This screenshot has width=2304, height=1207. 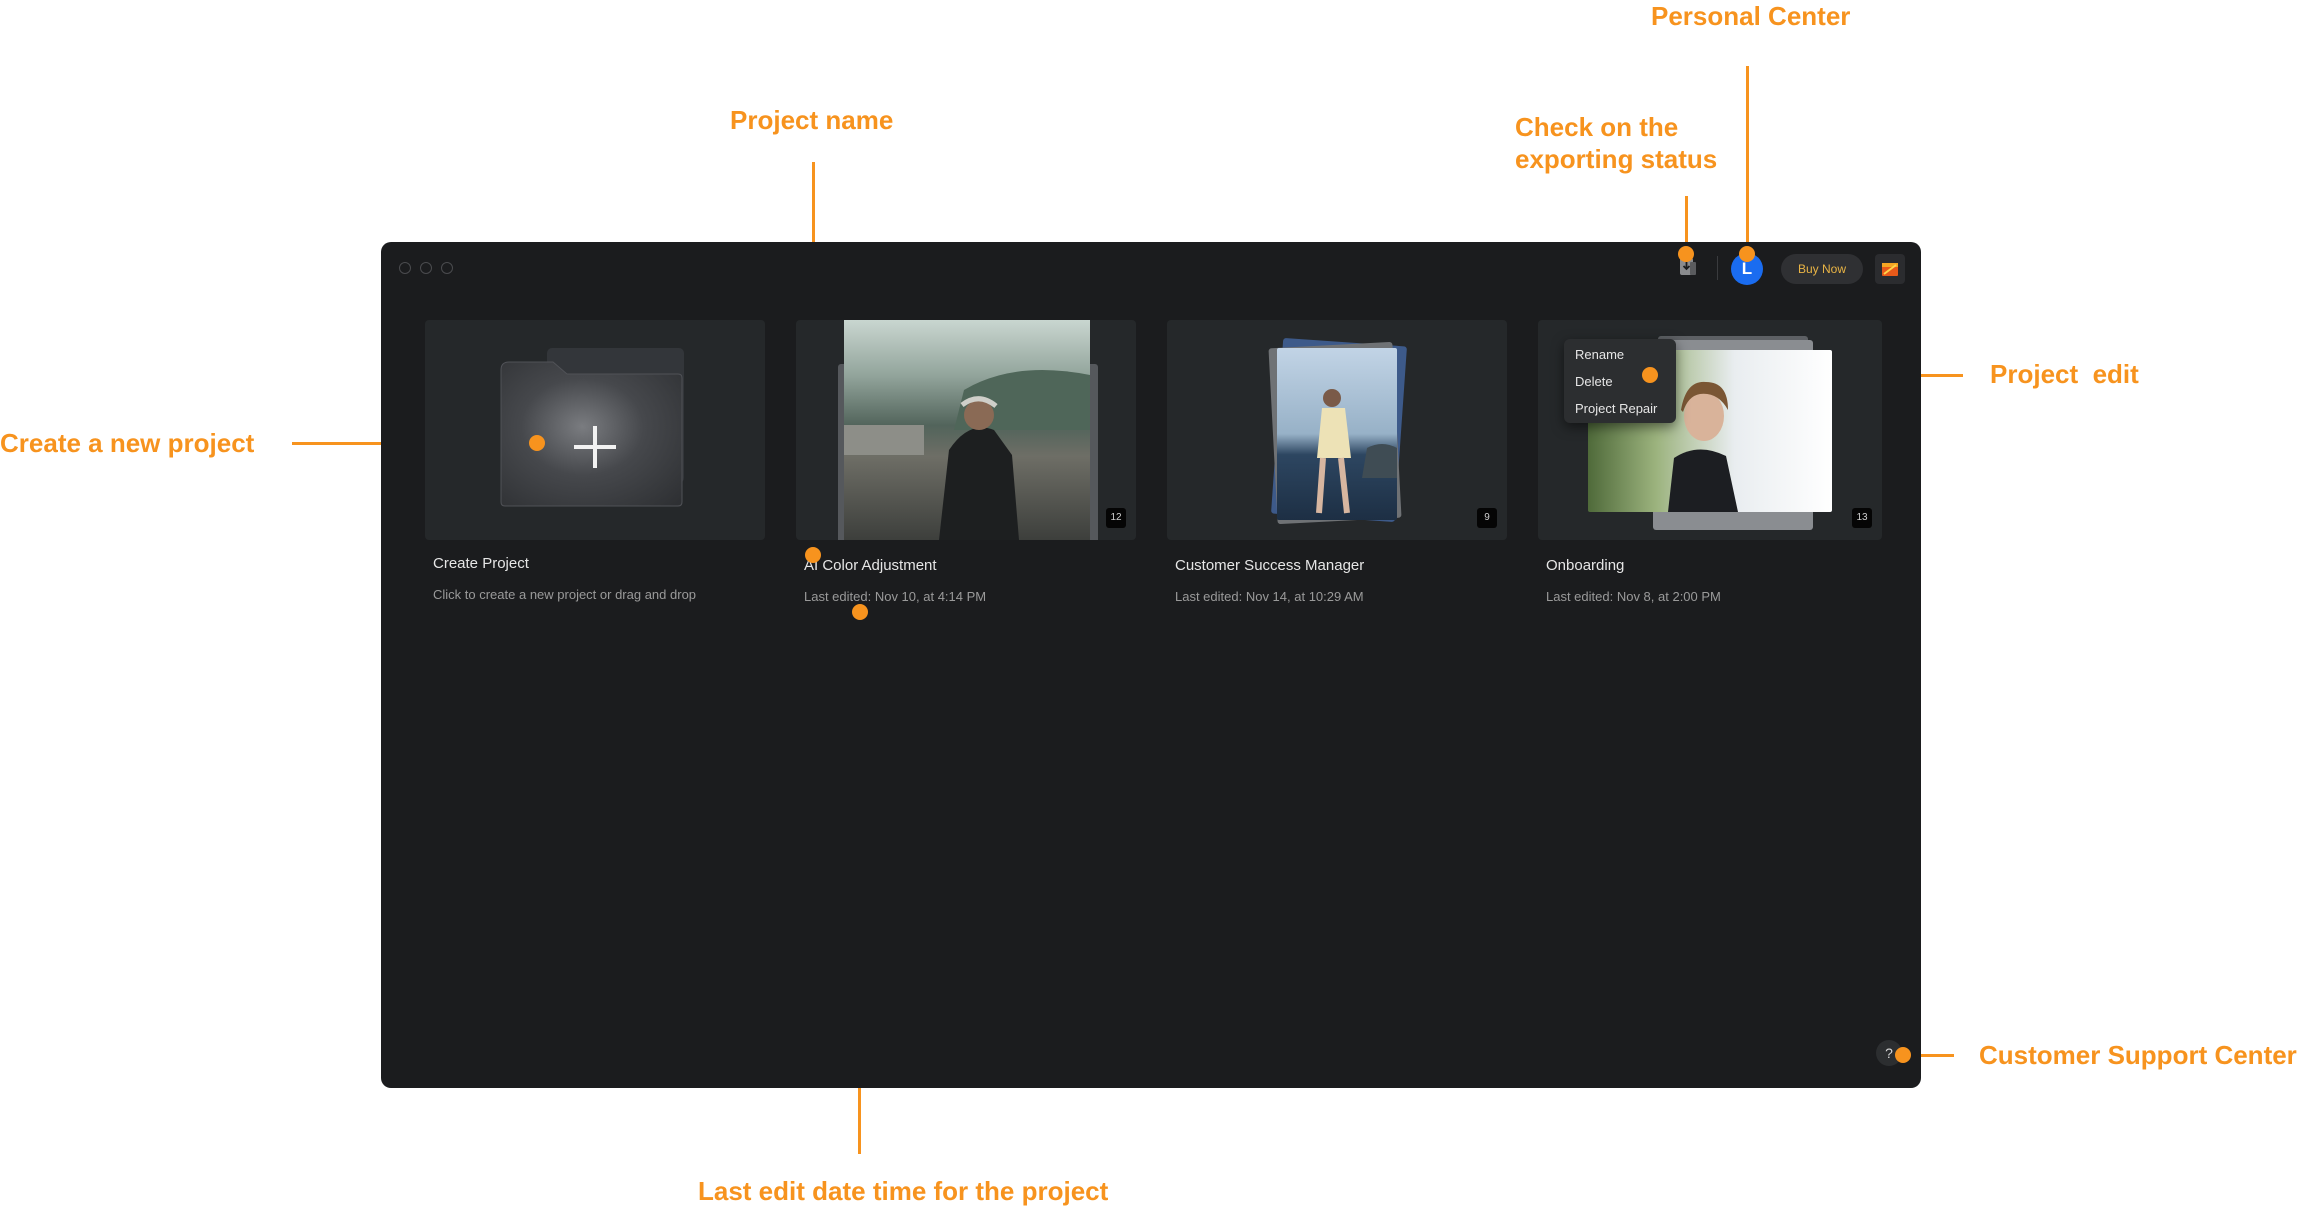 I want to click on project-last-edited: Last edited: Nov 14, at 10:29 AM, so click(x=1269, y=596).